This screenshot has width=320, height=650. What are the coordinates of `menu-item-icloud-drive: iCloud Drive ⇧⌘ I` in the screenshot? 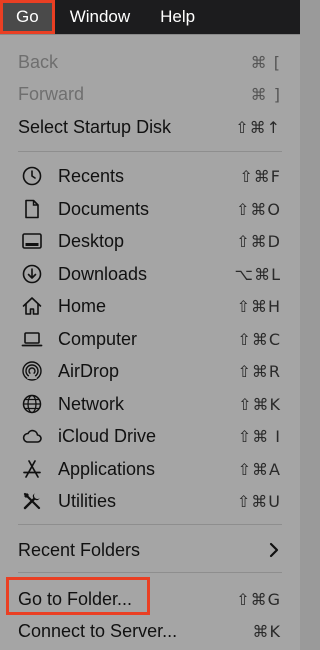 It's located at (150, 436).